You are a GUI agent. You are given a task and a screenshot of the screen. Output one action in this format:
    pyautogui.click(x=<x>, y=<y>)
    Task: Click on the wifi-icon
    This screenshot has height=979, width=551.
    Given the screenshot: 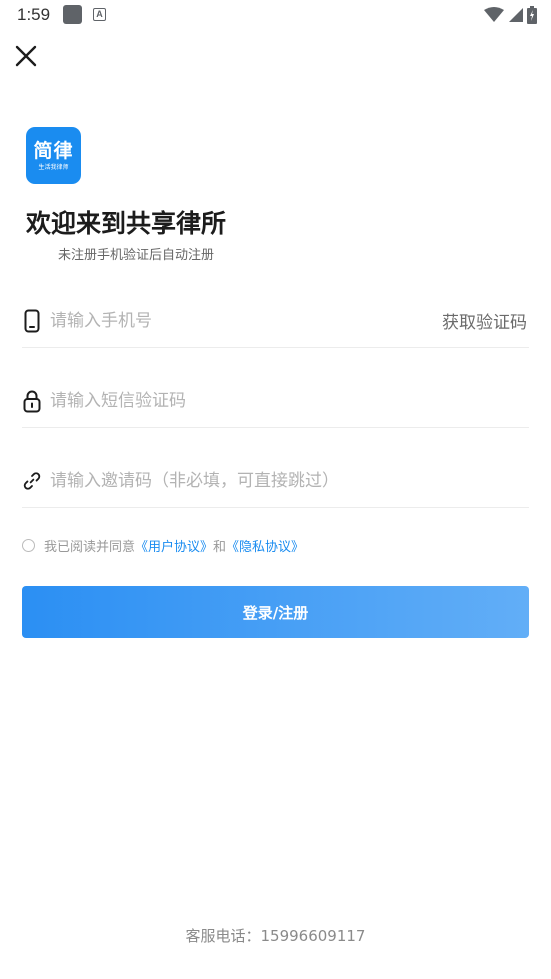 What is the action you would take?
    pyautogui.click(x=494, y=14)
    